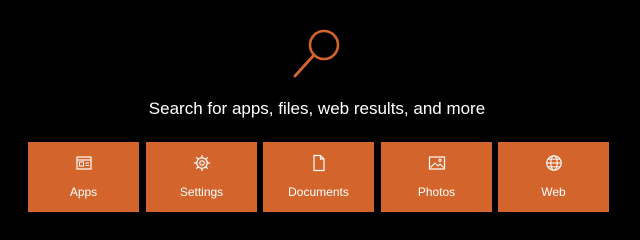 The width and height of the screenshot is (640, 240). Describe the element at coordinates (201, 163) in the screenshot. I see `gear-icon` at that location.